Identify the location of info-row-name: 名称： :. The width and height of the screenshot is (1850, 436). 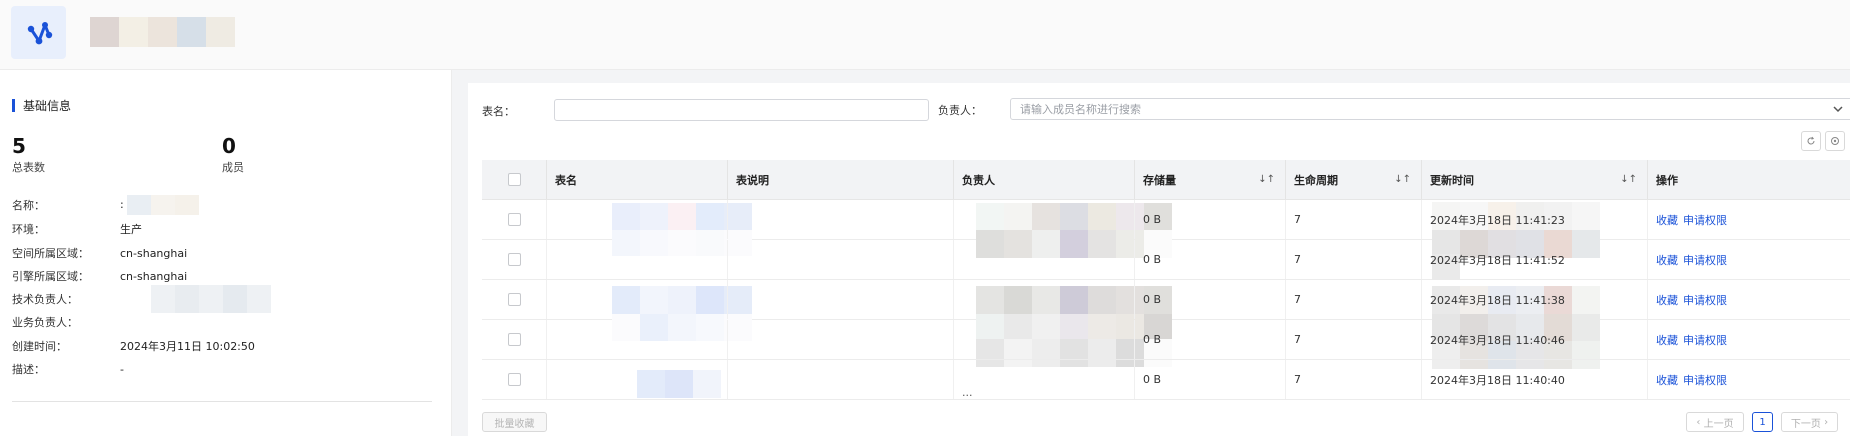
(222, 205).